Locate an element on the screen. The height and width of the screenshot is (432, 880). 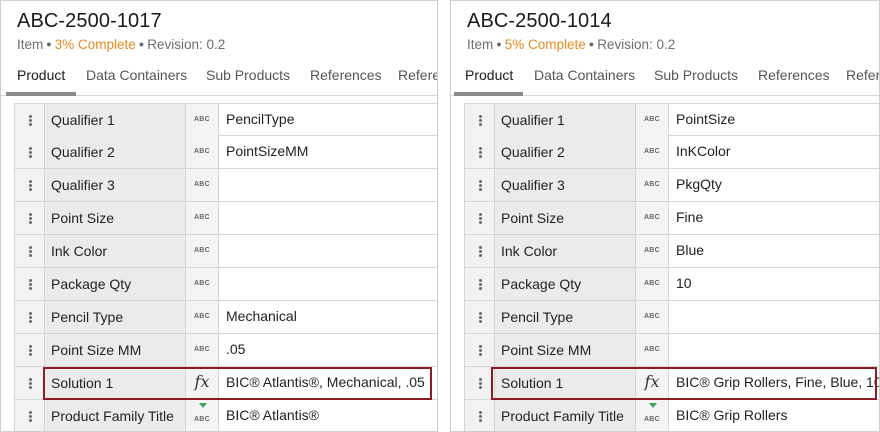
attribute-row: Pencil Type ABC Mechanical is located at coordinates (225, 317).